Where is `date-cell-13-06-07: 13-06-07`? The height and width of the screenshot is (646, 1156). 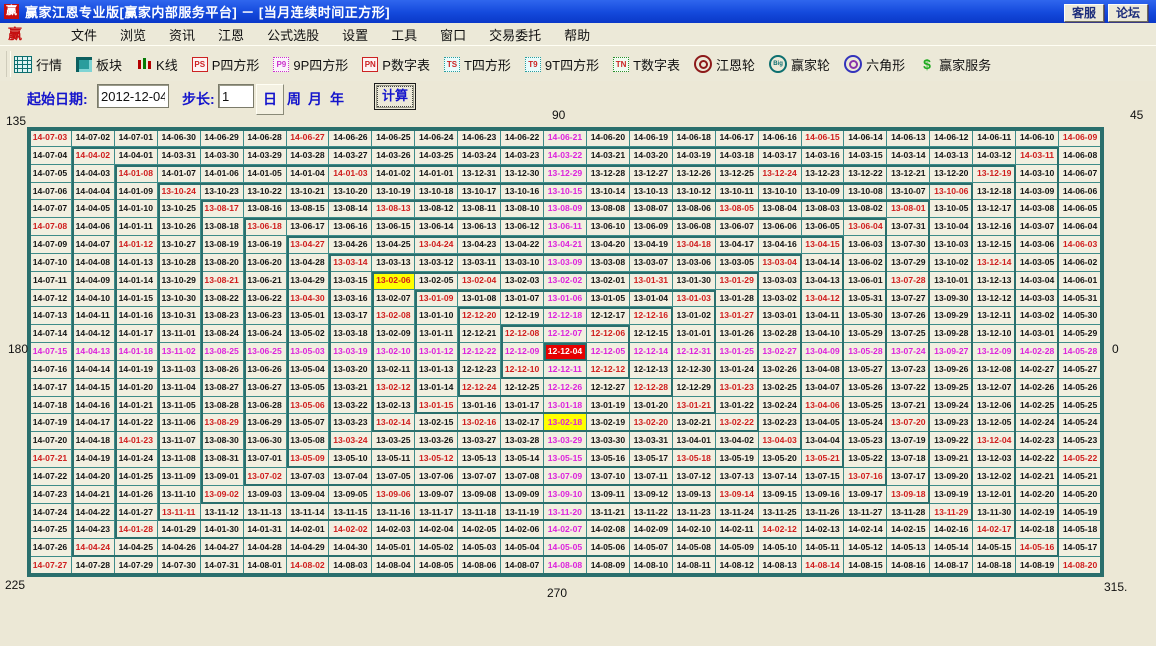 date-cell-13-06-07: 13-06-07 is located at coordinates (737, 227).